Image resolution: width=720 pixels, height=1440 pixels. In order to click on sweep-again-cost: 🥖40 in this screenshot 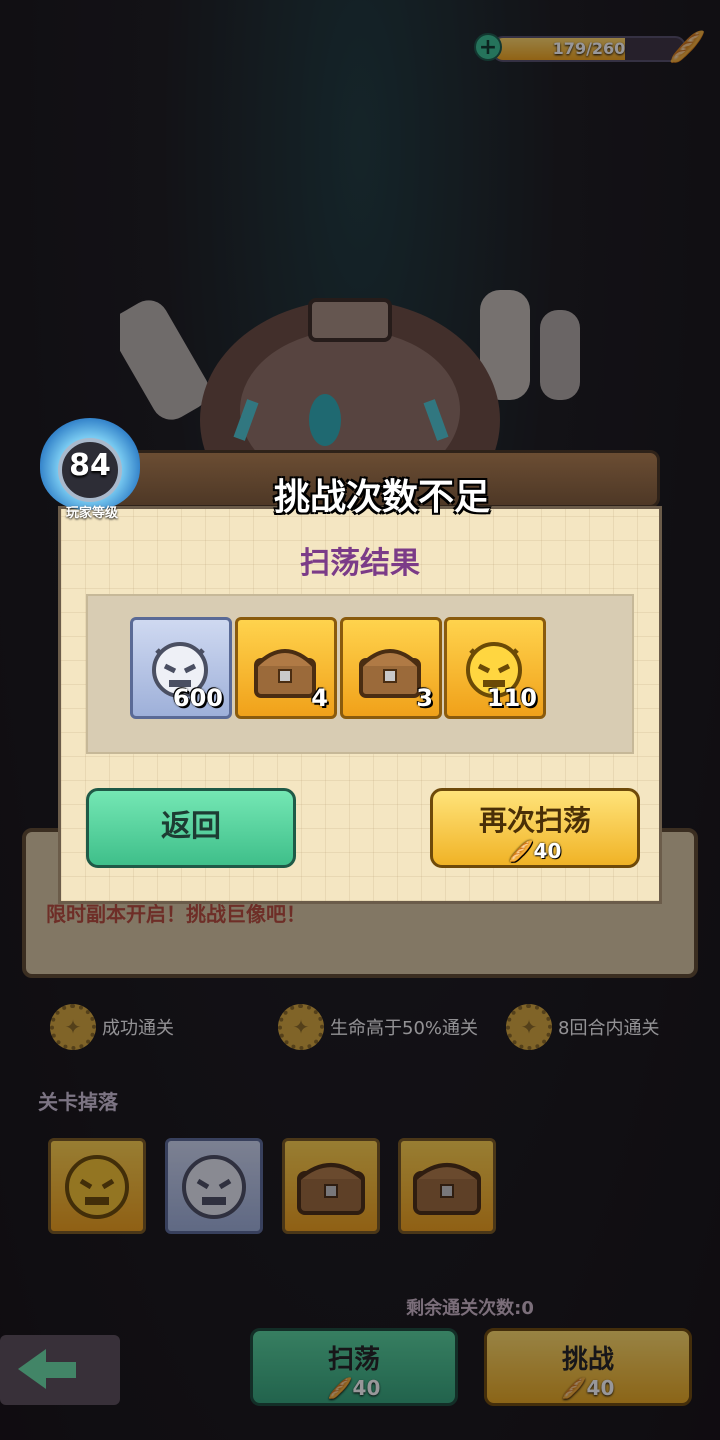, I will do `click(535, 851)`.